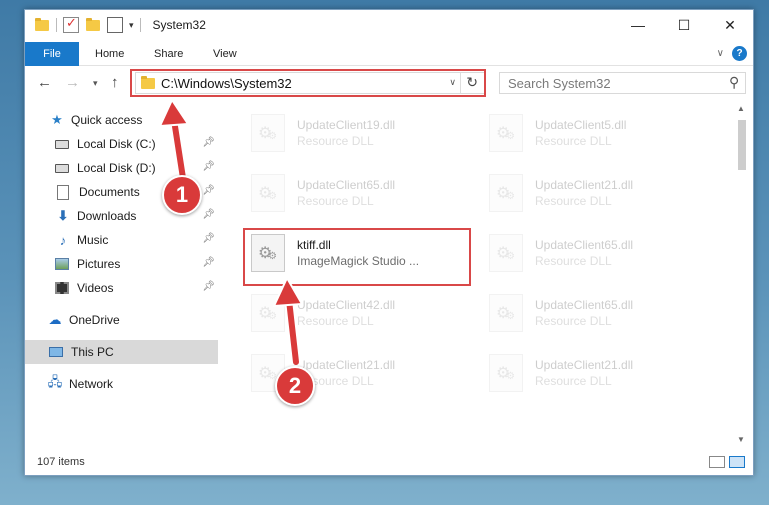  What do you see at coordinates (52, 54) in the screenshot?
I see `tab-file: File` at bounding box center [52, 54].